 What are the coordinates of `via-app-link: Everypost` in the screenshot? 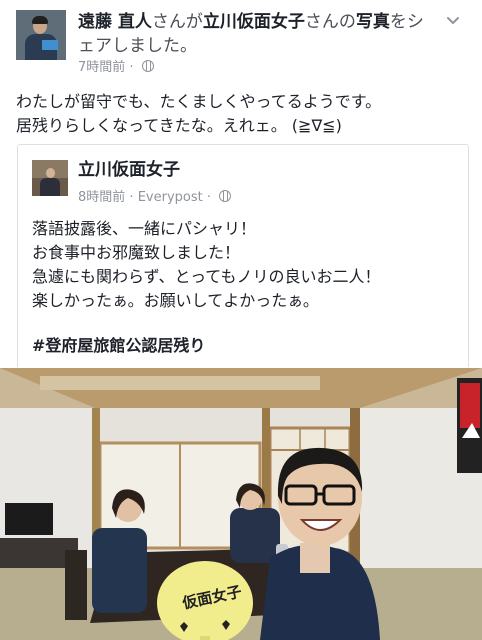 It's located at (170, 197).